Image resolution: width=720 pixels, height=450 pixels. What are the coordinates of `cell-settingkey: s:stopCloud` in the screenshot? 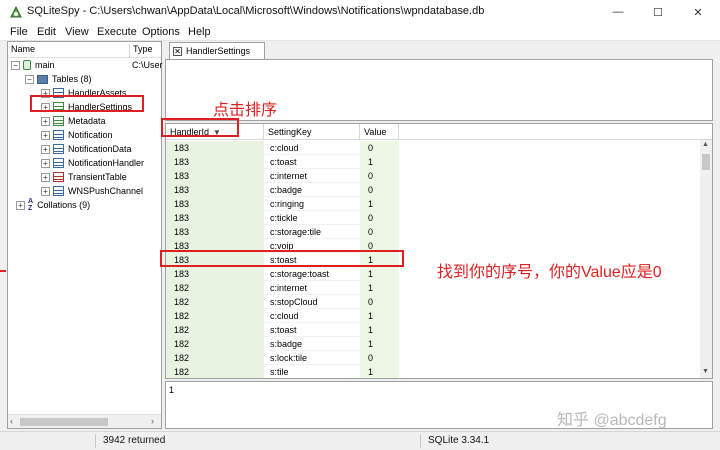 It's located at (312, 302).